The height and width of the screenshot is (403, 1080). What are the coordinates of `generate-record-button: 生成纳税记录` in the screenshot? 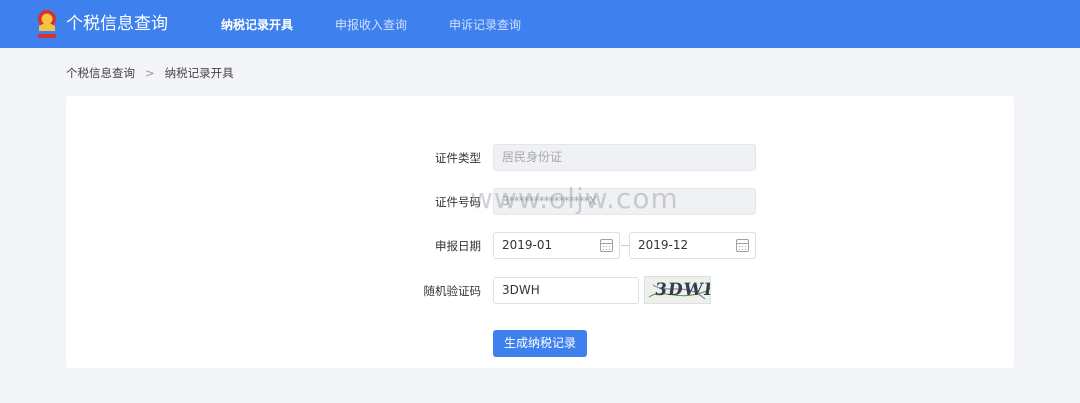 It's located at (540, 343).